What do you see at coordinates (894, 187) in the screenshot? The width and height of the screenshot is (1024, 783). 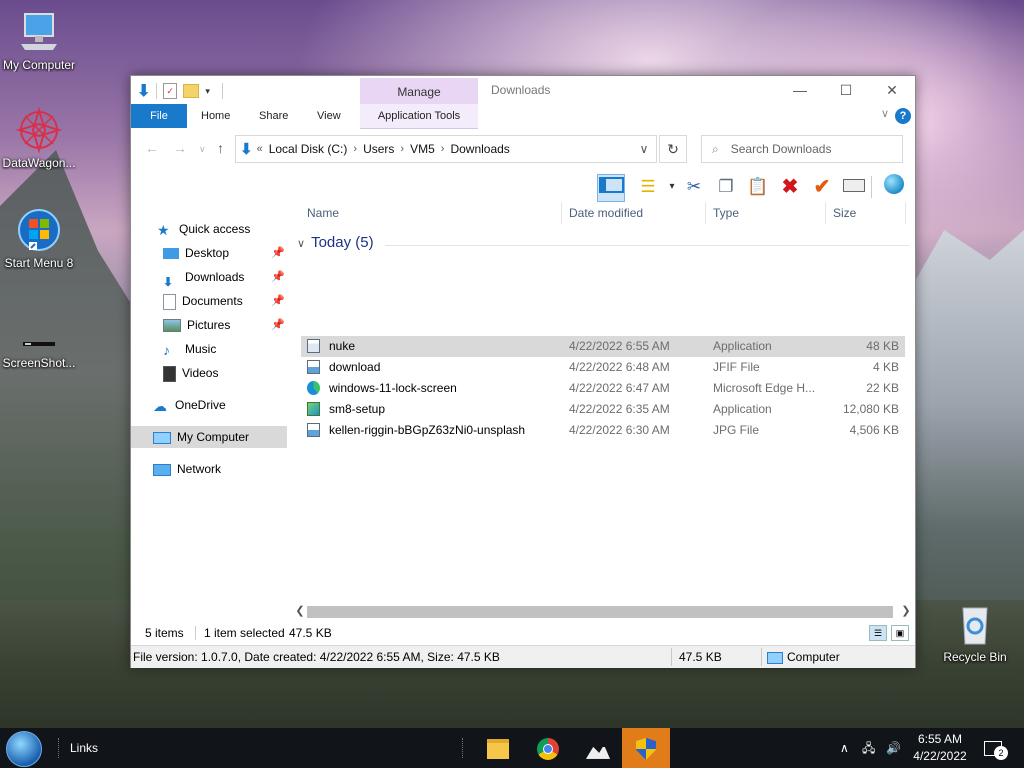 I see `globe-icon` at bounding box center [894, 187].